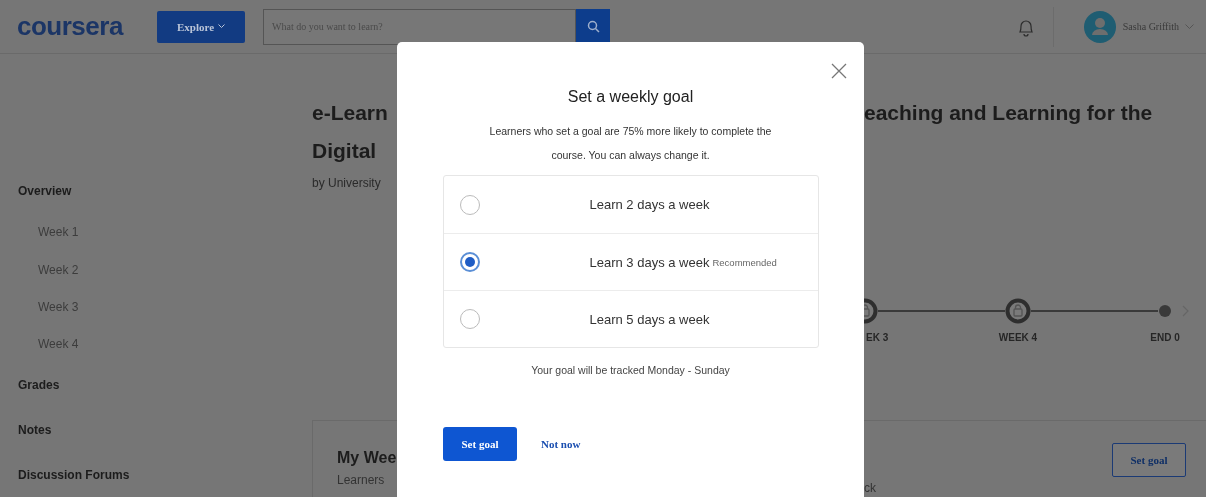  I want to click on sidebar-subitem: Week 3, so click(159, 307).